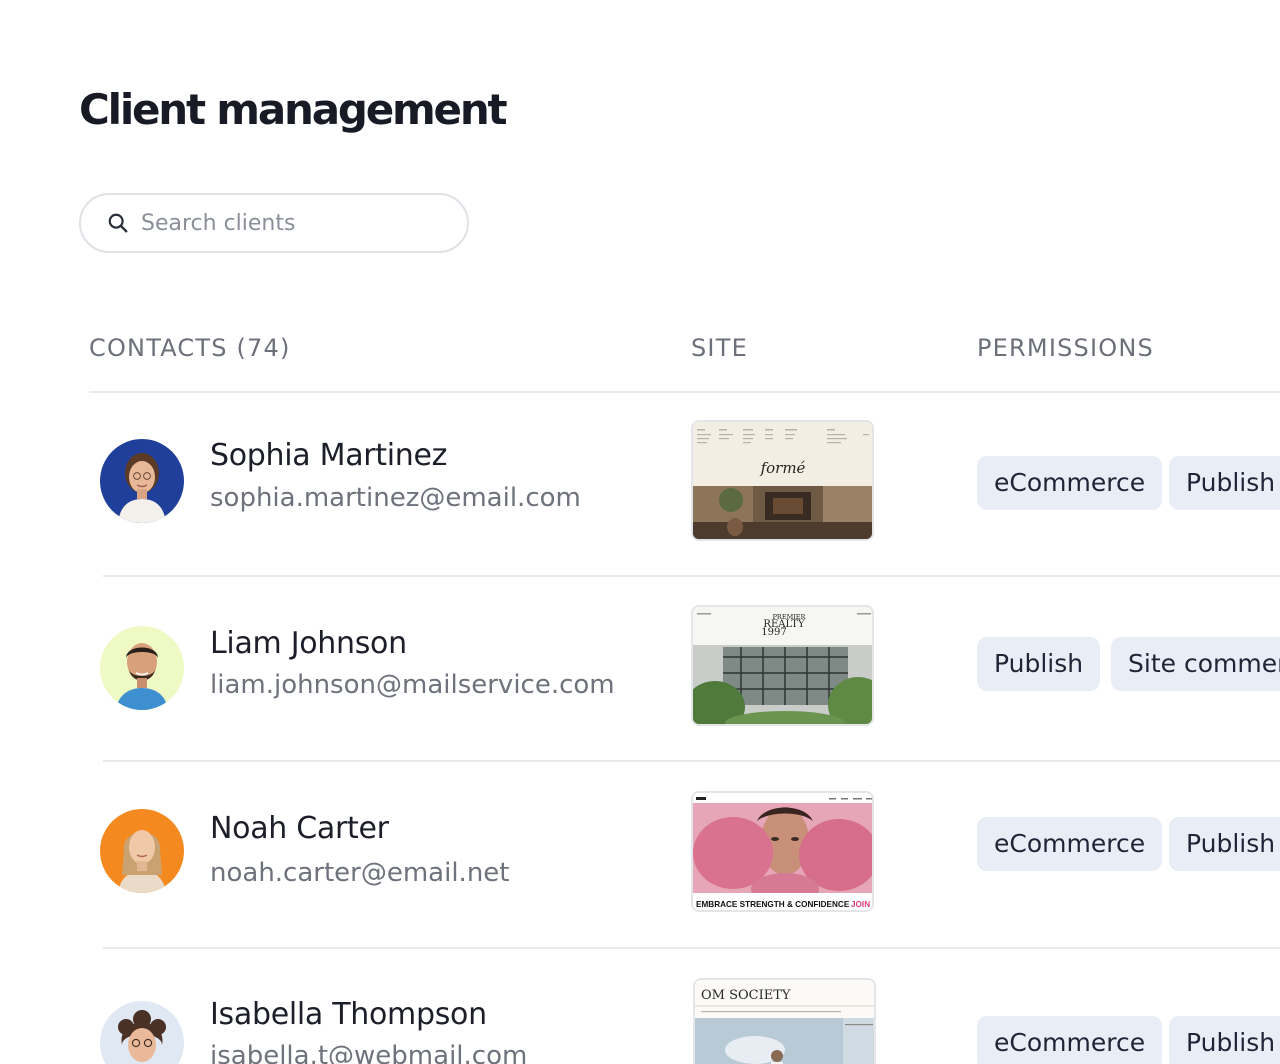 This screenshot has height=1064, width=1280. Describe the element at coordinates (118, 223) in the screenshot. I see `search-icon` at that location.